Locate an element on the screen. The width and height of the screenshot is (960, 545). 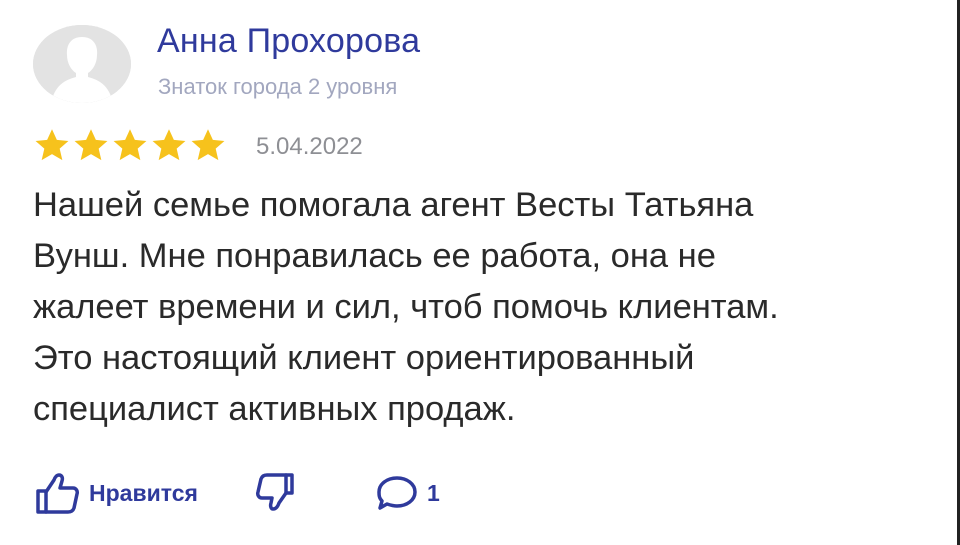
comments-button: 1 is located at coordinates (406, 493).